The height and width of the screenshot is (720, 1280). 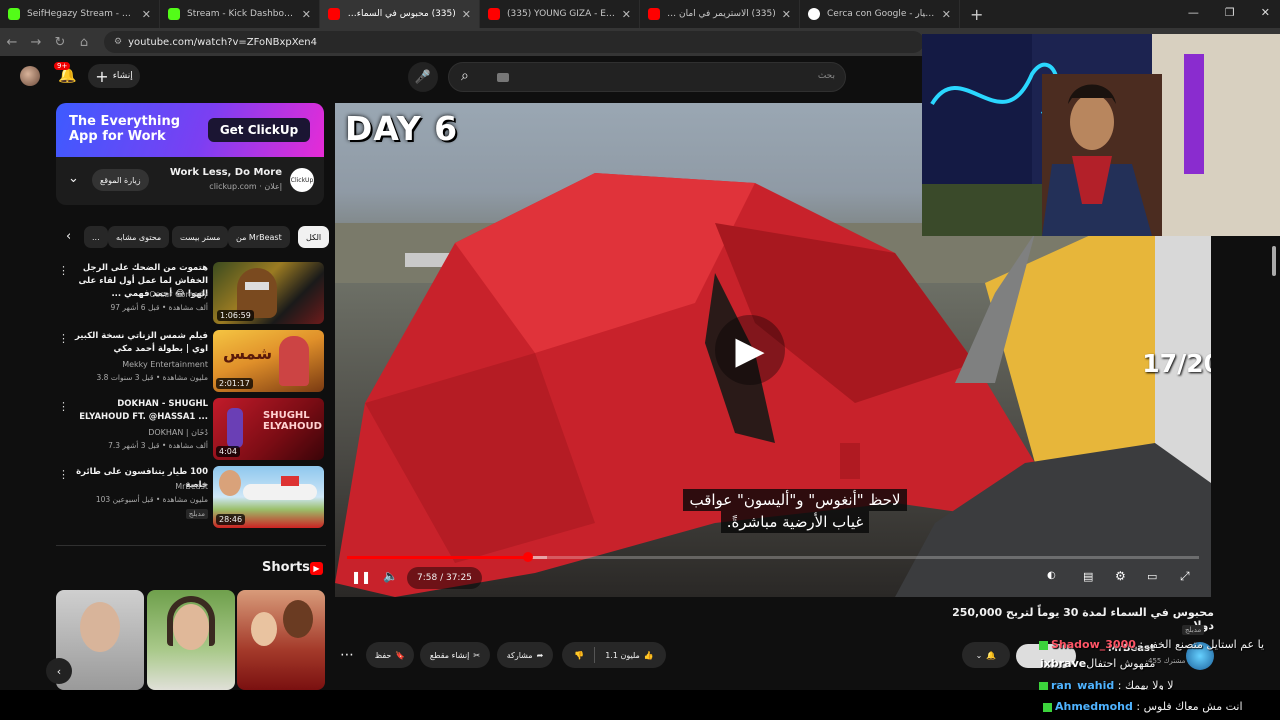 I want to click on bell-icon: 🔔, so click(x=991, y=655).